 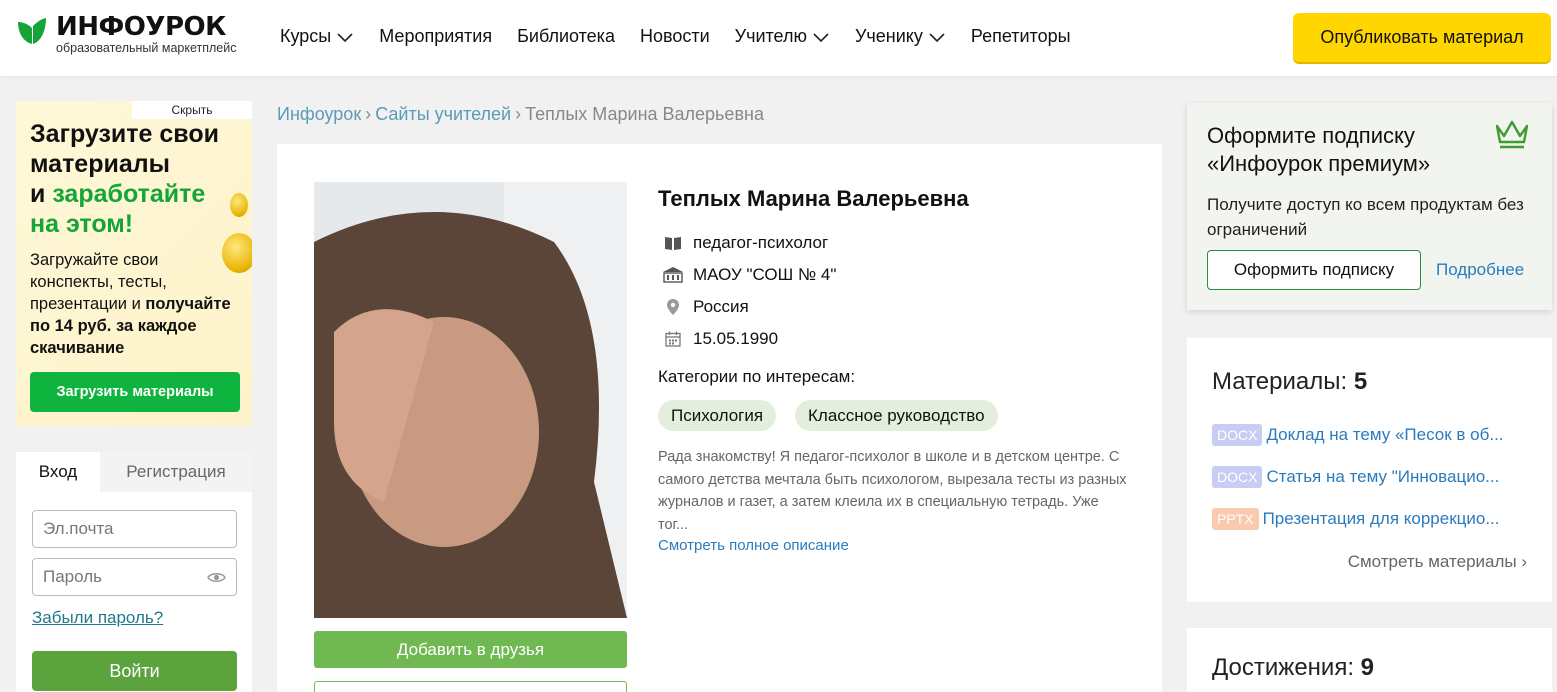 I want to click on show-full-description-link: Смотреть полное описание, so click(x=753, y=545).